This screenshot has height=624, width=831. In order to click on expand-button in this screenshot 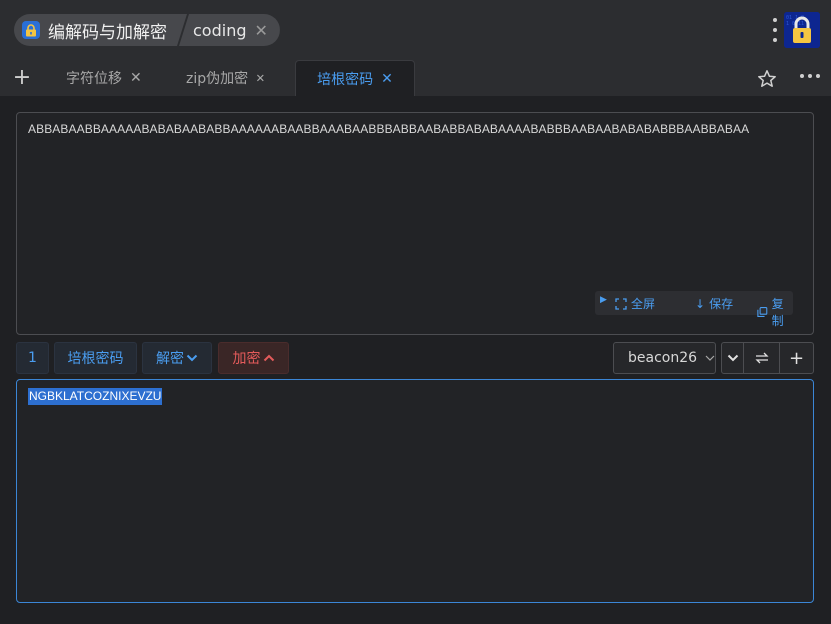, I will do `click(732, 358)`.